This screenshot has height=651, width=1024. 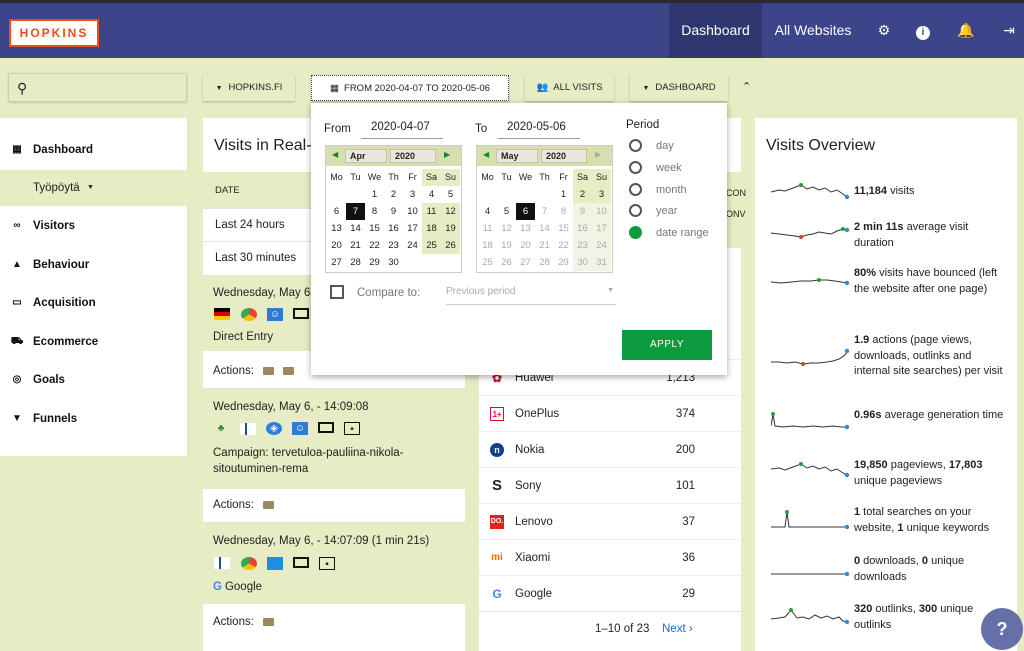 What do you see at coordinates (563, 228) in the screenshot?
I see `calendar-day: 15` at bounding box center [563, 228].